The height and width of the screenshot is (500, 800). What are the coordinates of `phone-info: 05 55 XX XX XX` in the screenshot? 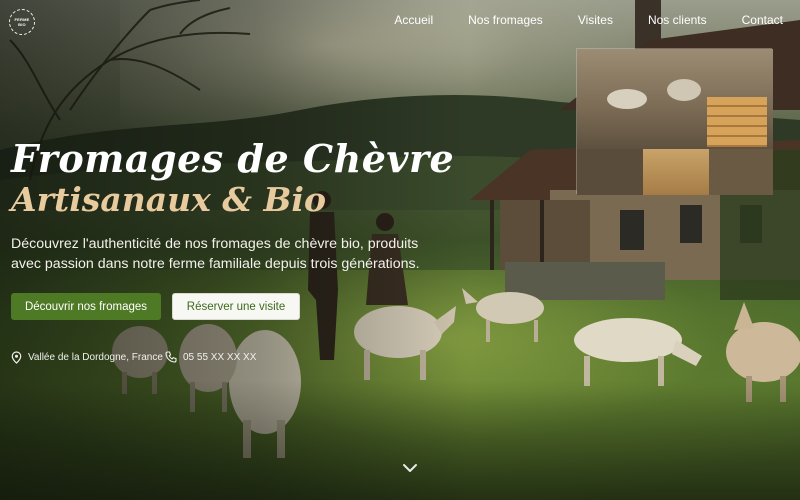 It's located at (210, 357).